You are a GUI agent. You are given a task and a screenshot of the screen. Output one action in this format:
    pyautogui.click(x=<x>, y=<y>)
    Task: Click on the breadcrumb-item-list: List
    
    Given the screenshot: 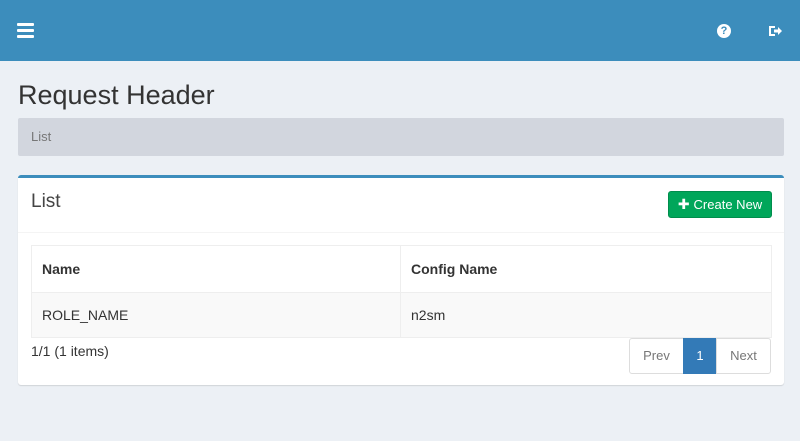 What is the action you would take?
    pyautogui.click(x=41, y=136)
    